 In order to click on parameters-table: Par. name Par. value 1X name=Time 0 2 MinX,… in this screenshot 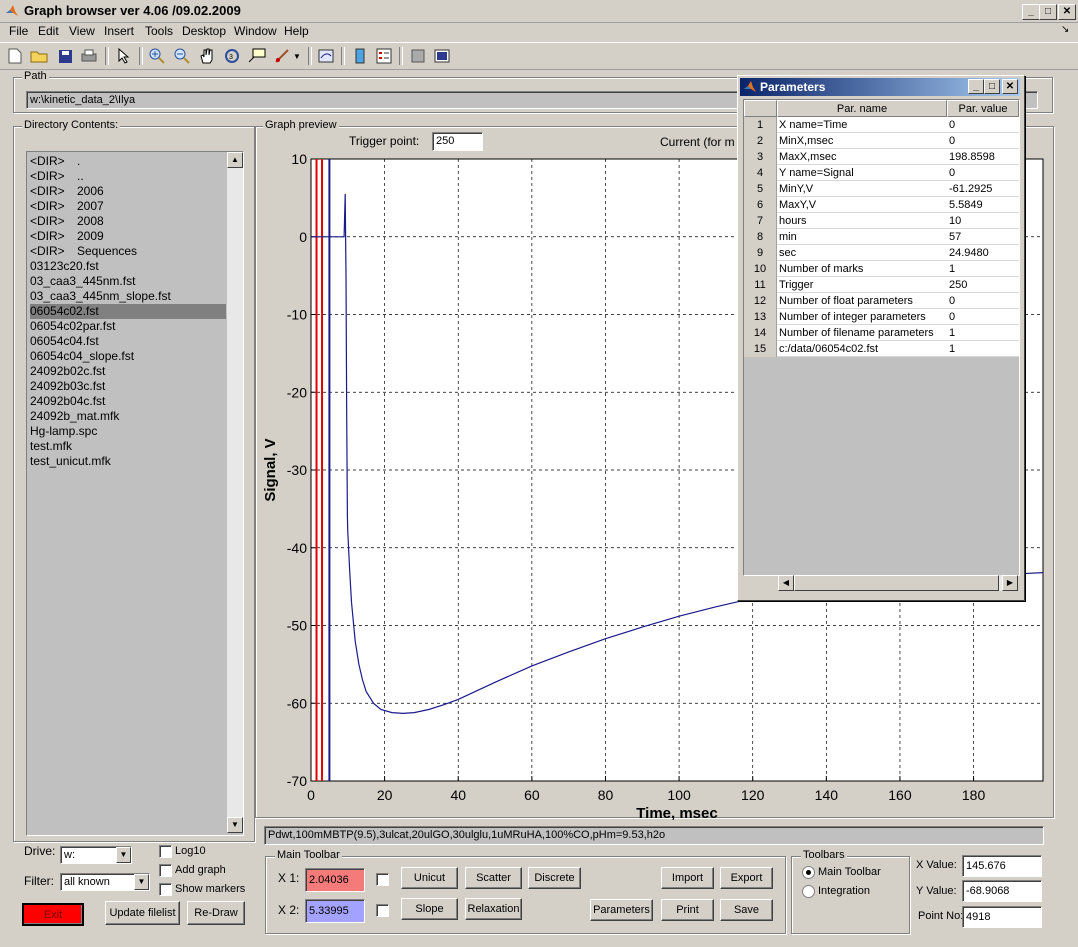, I will do `click(881, 337)`.